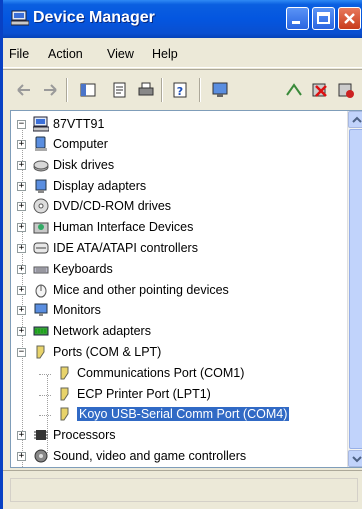  I want to click on menu-action: Action, so click(65, 54).